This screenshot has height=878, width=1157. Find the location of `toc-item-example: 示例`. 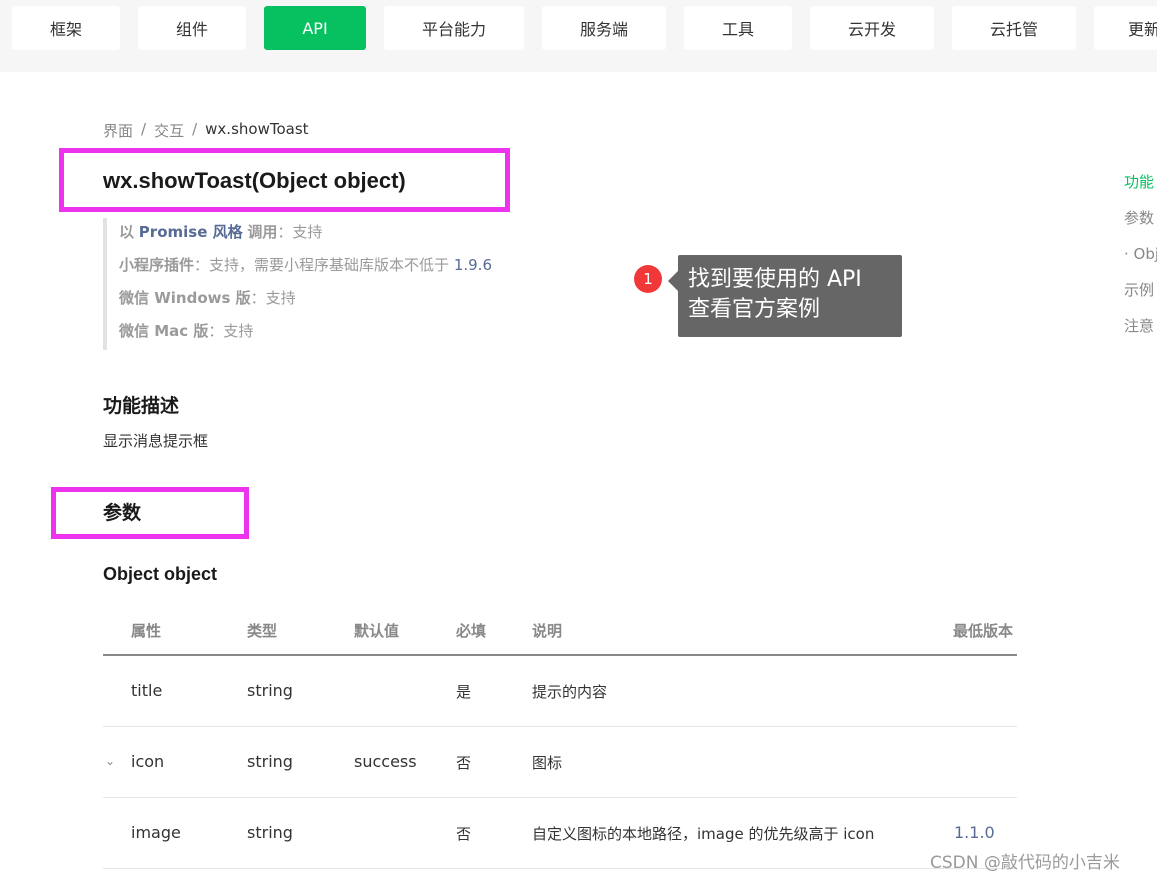

toc-item-example: 示例 is located at coordinates (1140, 298).